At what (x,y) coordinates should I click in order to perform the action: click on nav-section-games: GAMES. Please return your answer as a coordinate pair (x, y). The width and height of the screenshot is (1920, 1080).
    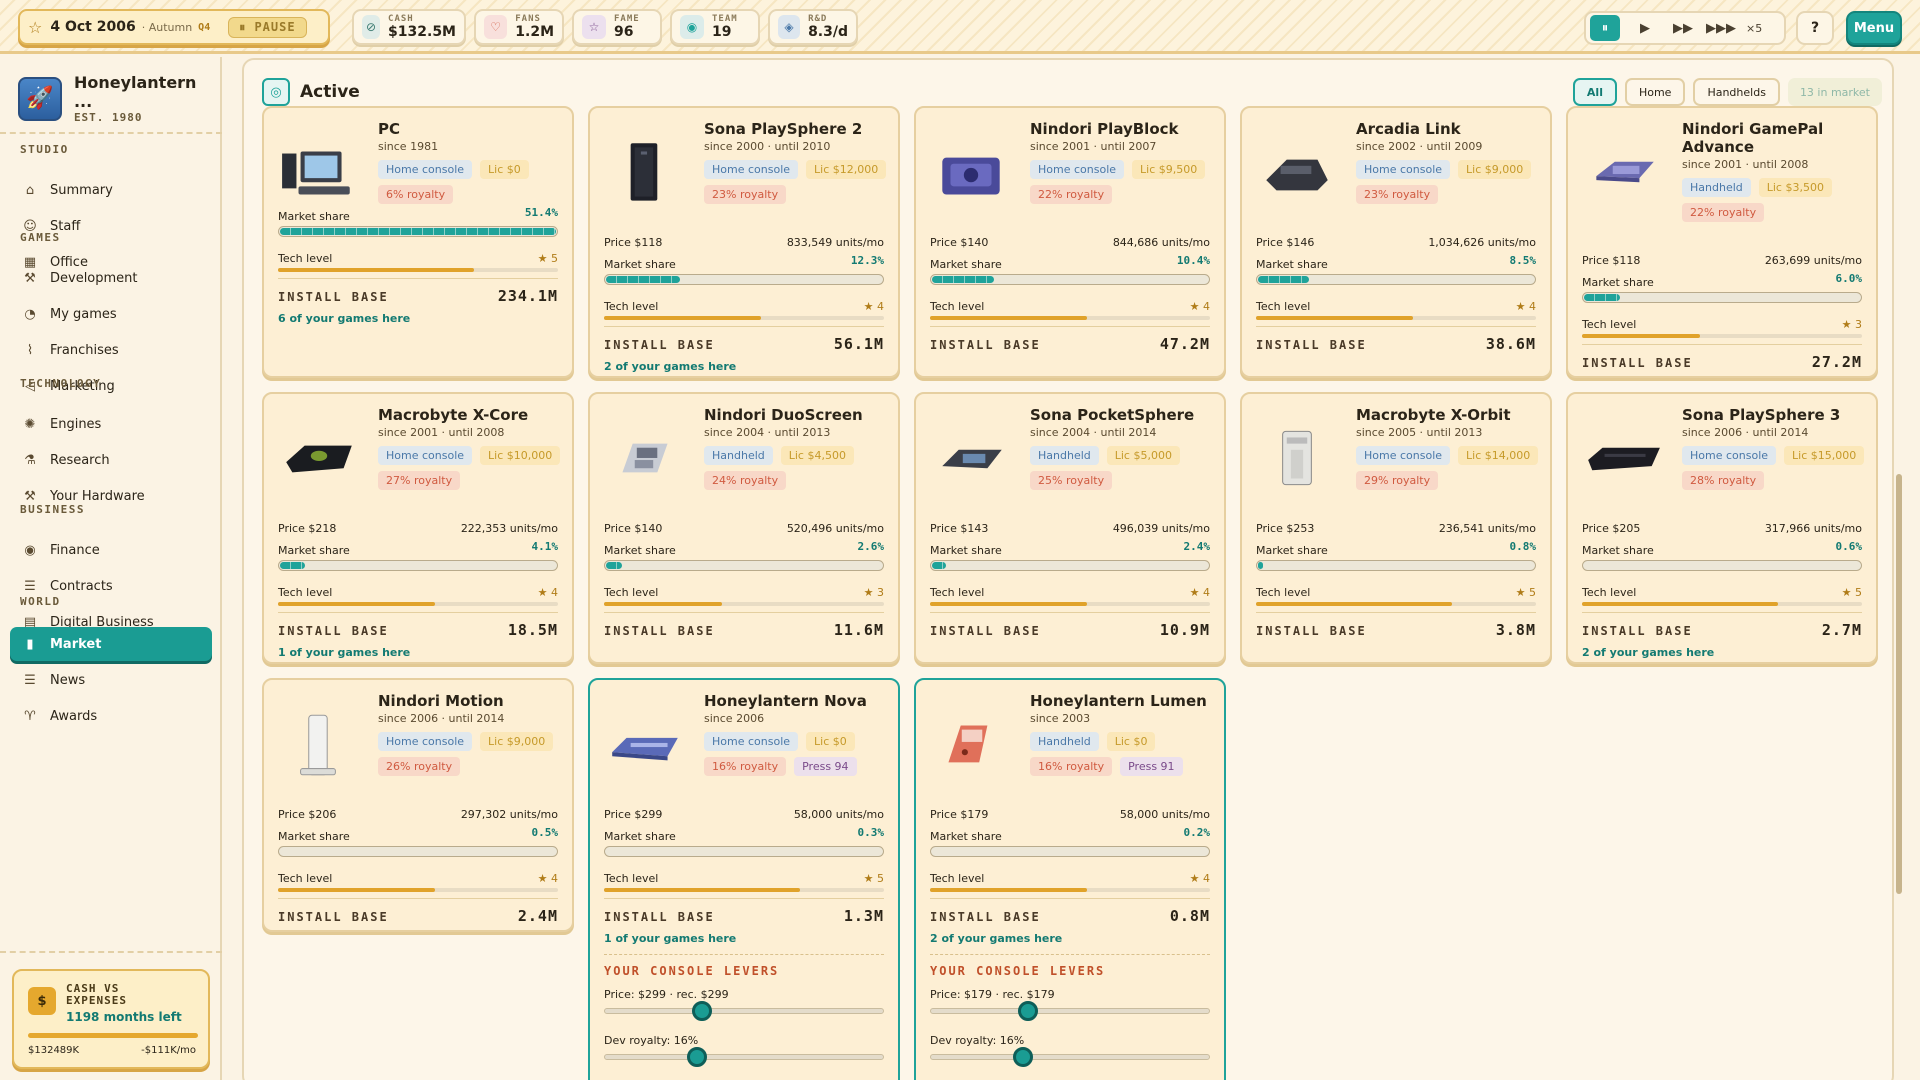
    Looking at the image, I should click on (40, 237).